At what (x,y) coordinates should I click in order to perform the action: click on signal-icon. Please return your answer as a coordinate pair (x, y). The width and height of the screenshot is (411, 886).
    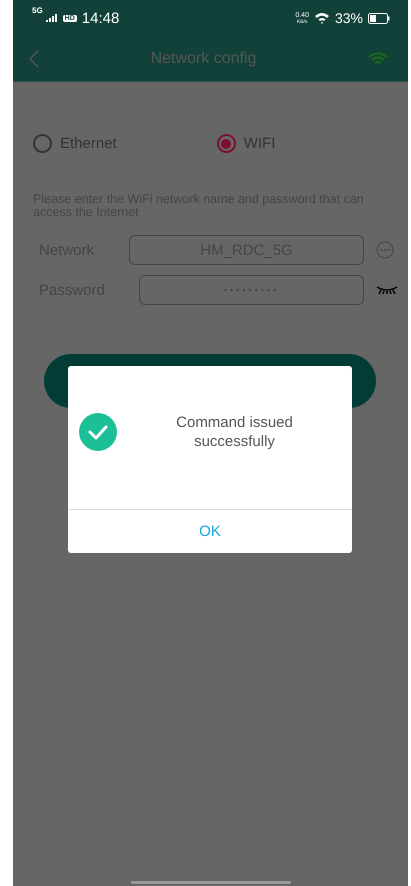
    Looking at the image, I should click on (52, 18).